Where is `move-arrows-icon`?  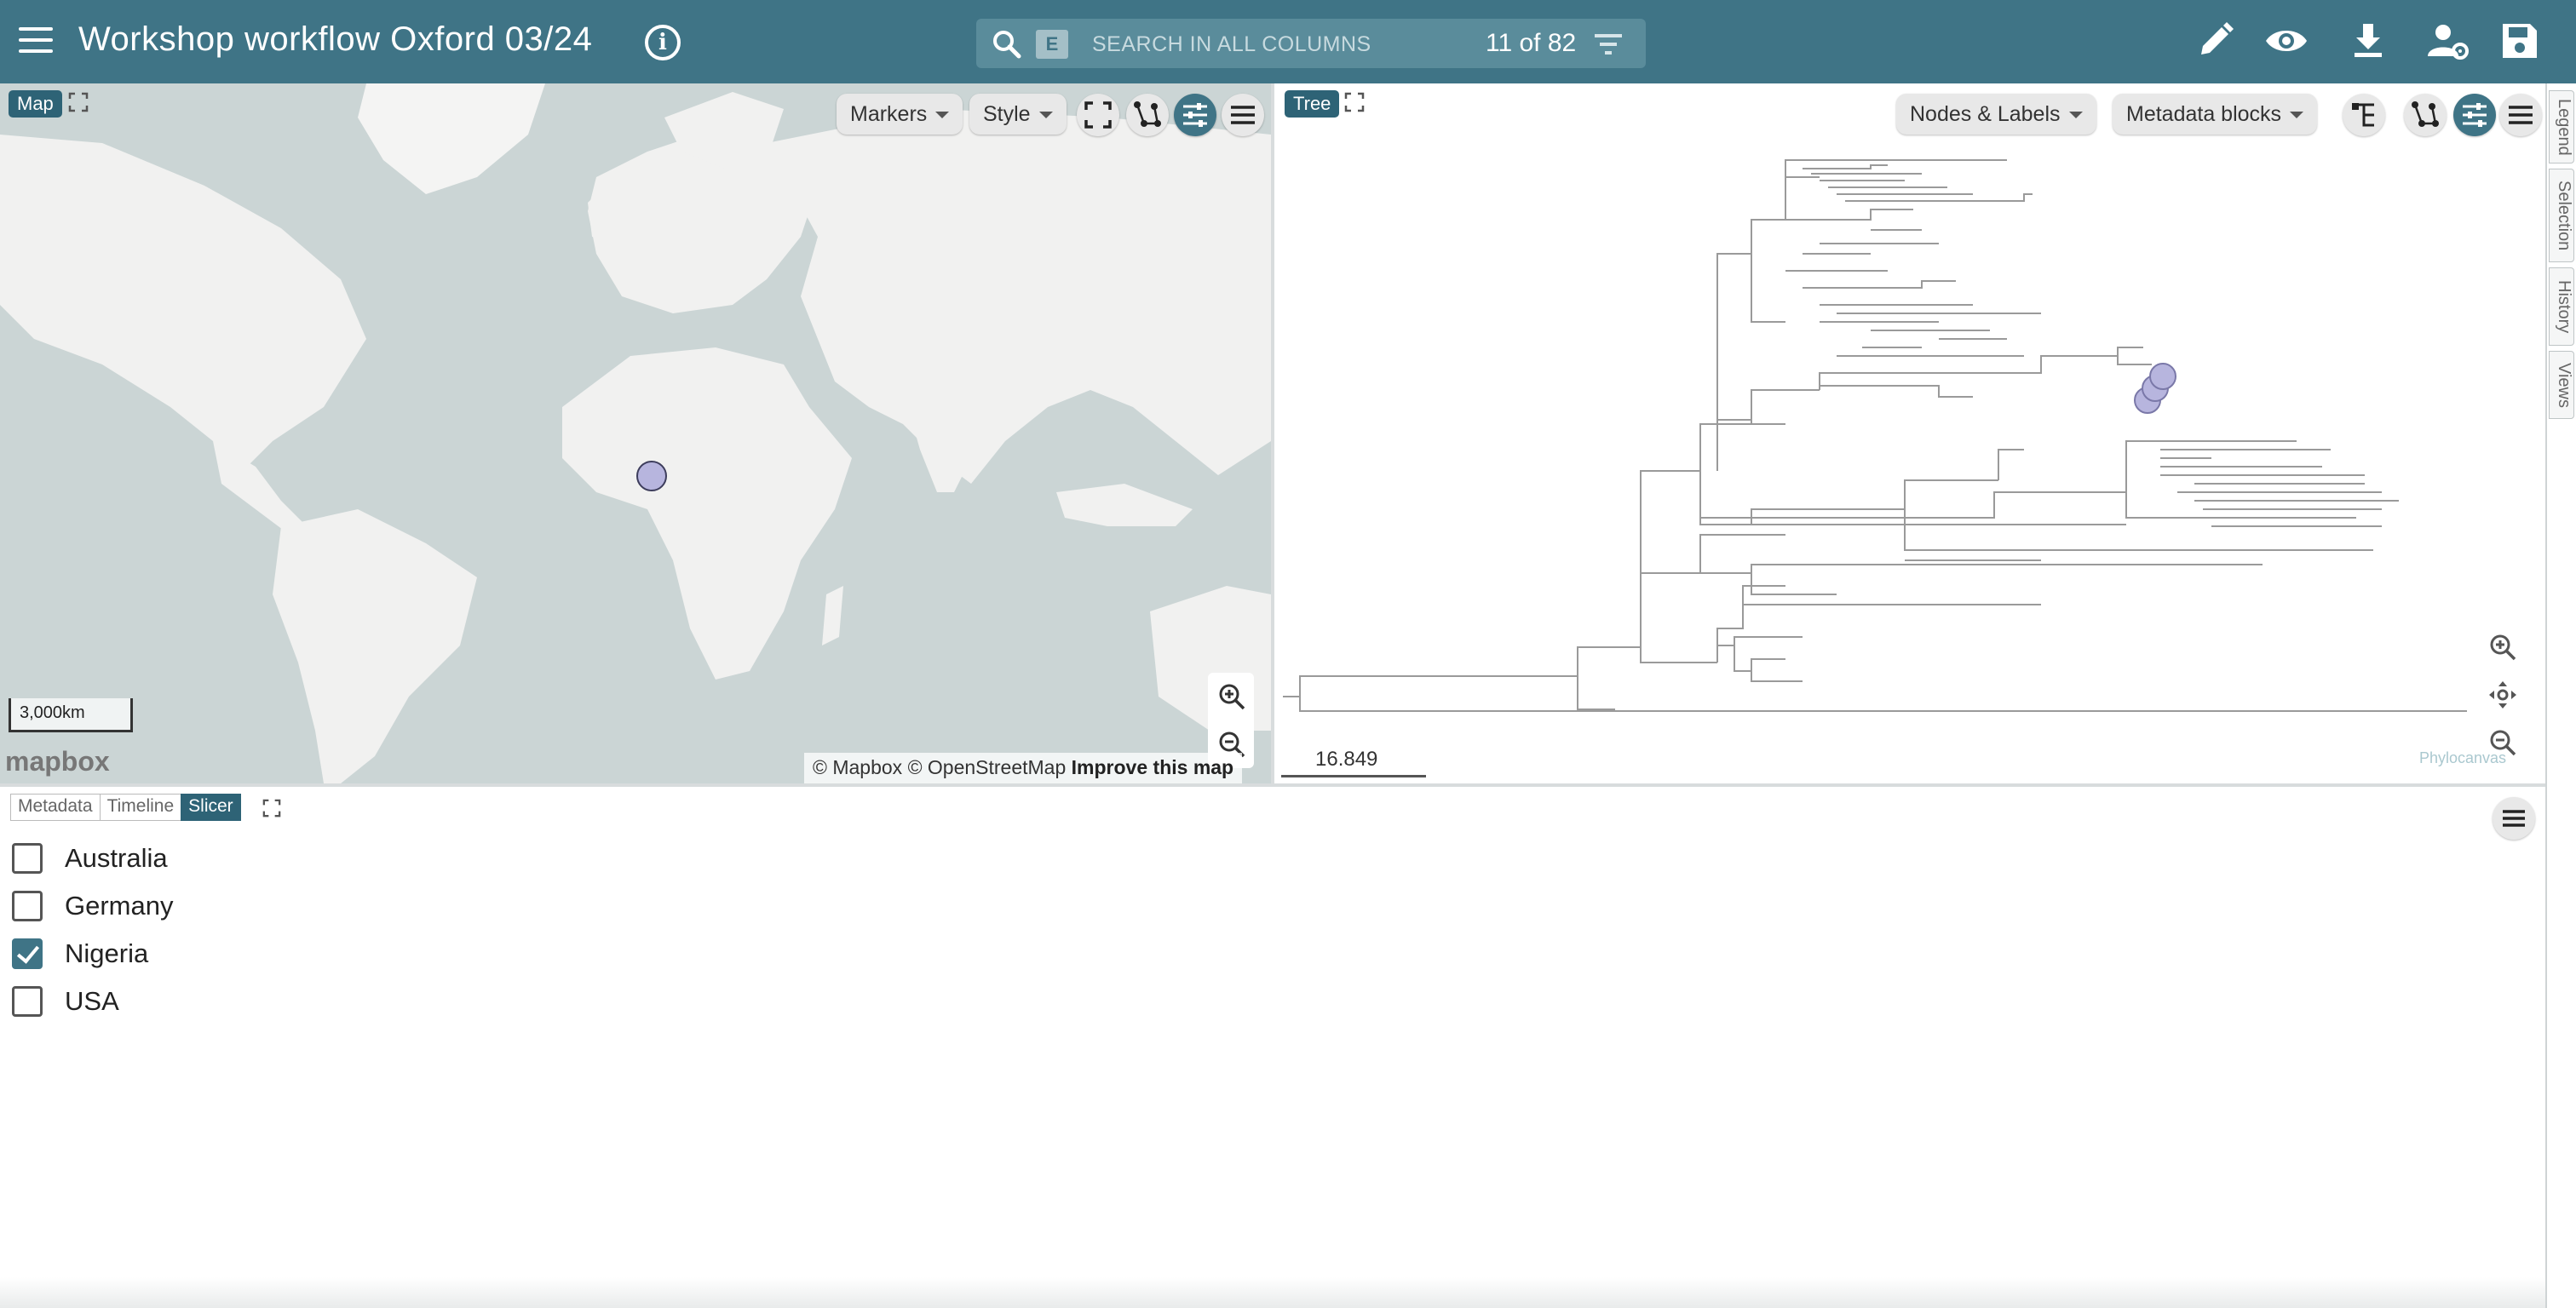
move-arrows-icon is located at coordinates (2502, 694).